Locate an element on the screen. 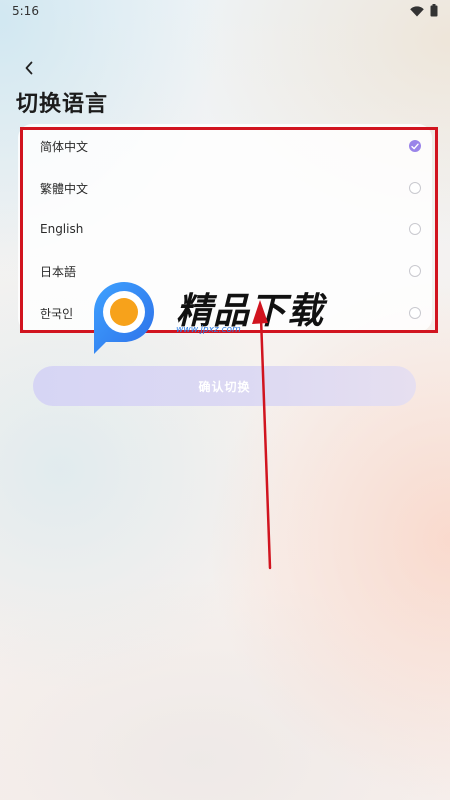 Image resolution: width=450 pixels, height=800 pixels. language-label: 简体中文 is located at coordinates (64, 146).